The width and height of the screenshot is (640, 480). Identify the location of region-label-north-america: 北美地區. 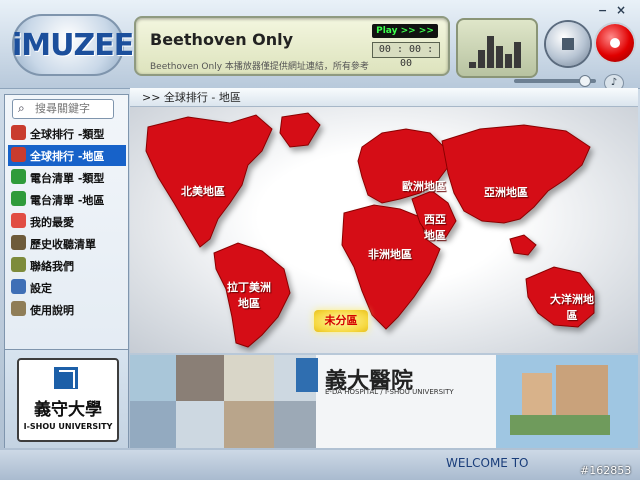
(203, 191).